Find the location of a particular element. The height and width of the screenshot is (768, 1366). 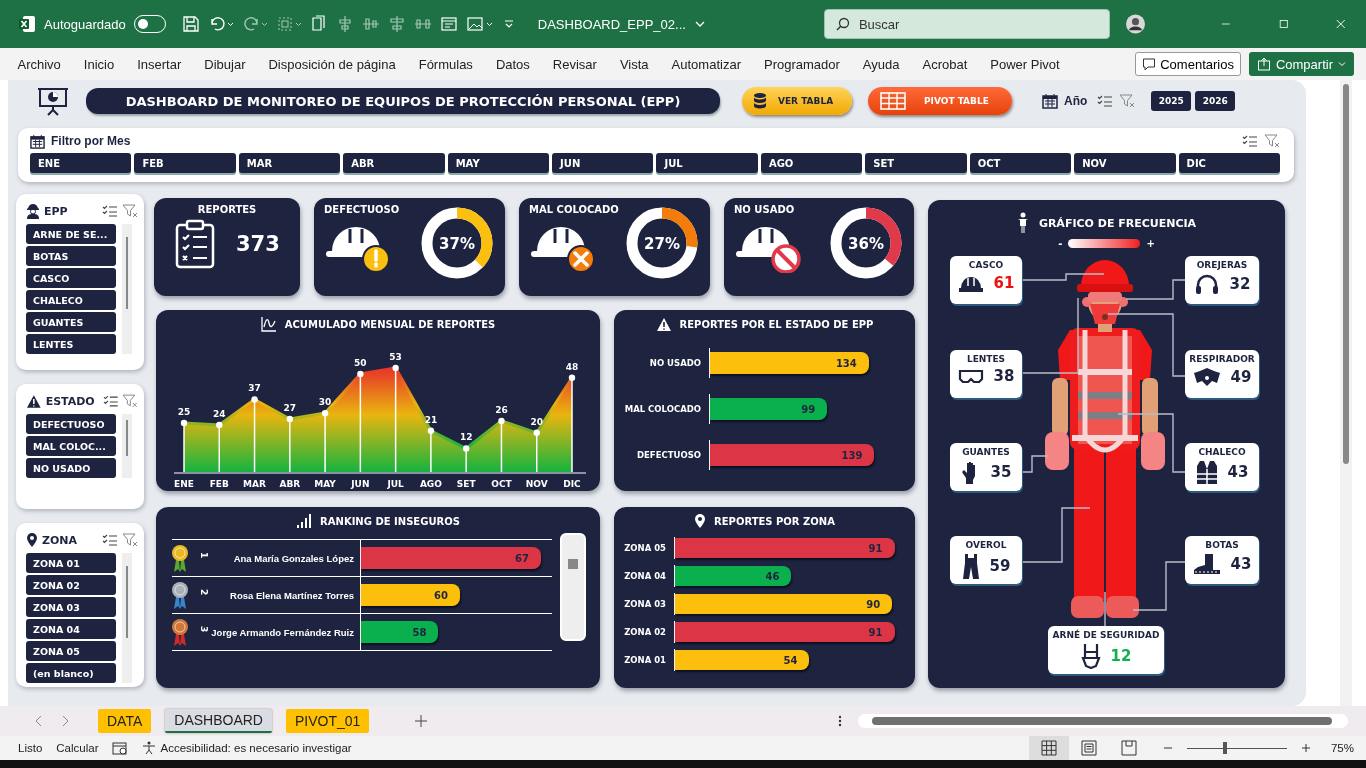

data-point is located at coordinates (325, 413).